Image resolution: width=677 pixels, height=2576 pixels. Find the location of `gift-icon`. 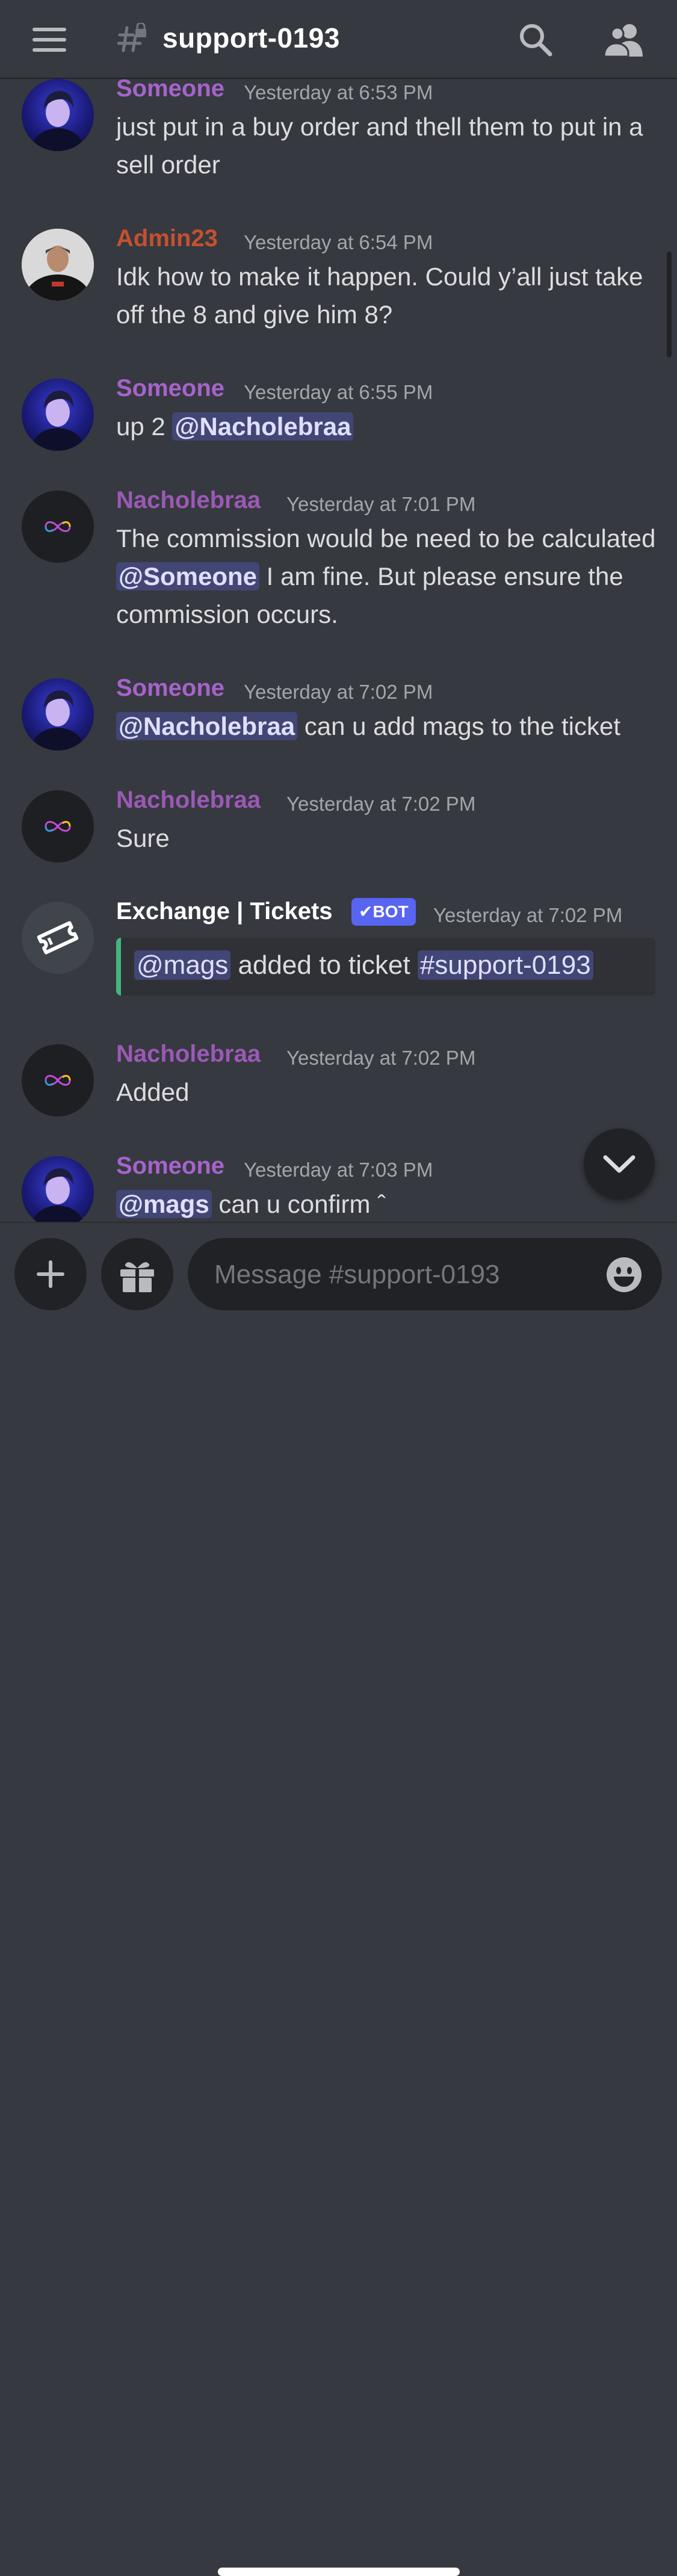

gift-icon is located at coordinates (137, 1277).